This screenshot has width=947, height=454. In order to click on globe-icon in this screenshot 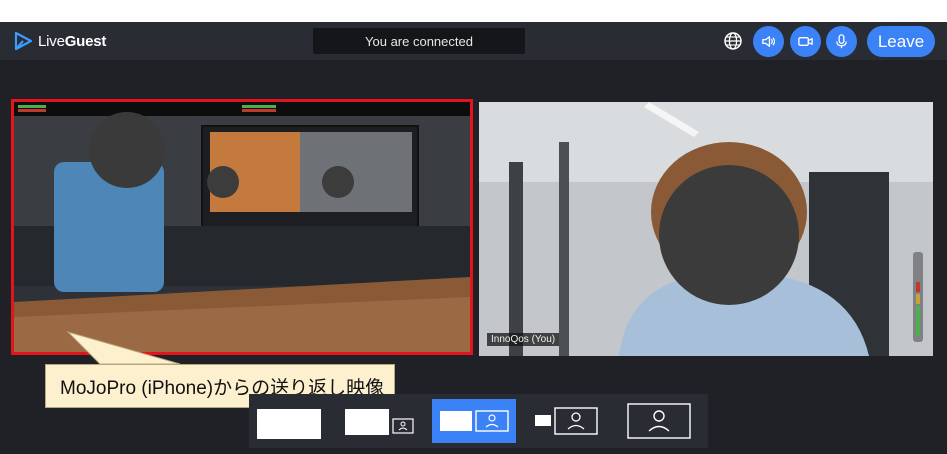, I will do `click(733, 41)`.